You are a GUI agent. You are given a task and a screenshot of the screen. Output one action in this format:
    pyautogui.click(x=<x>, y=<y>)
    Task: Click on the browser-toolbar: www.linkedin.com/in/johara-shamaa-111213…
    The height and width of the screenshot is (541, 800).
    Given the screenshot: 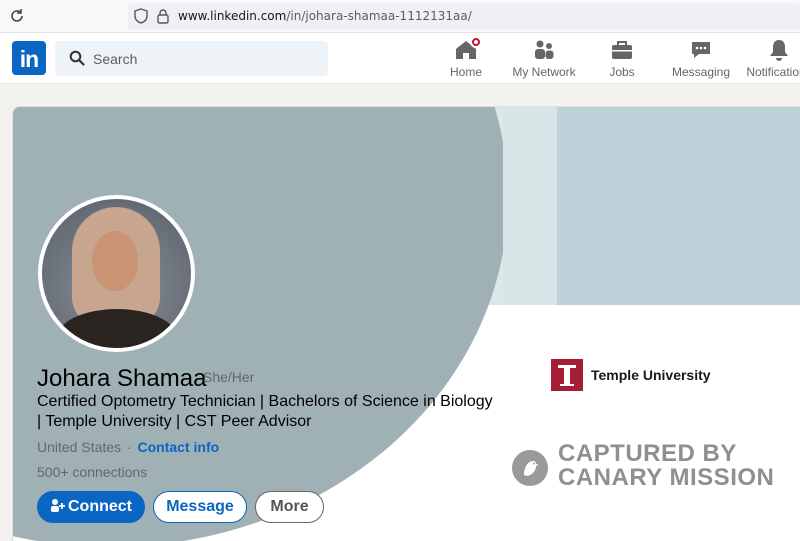 What is the action you would take?
    pyautogui.click(x=400, y=16)
    